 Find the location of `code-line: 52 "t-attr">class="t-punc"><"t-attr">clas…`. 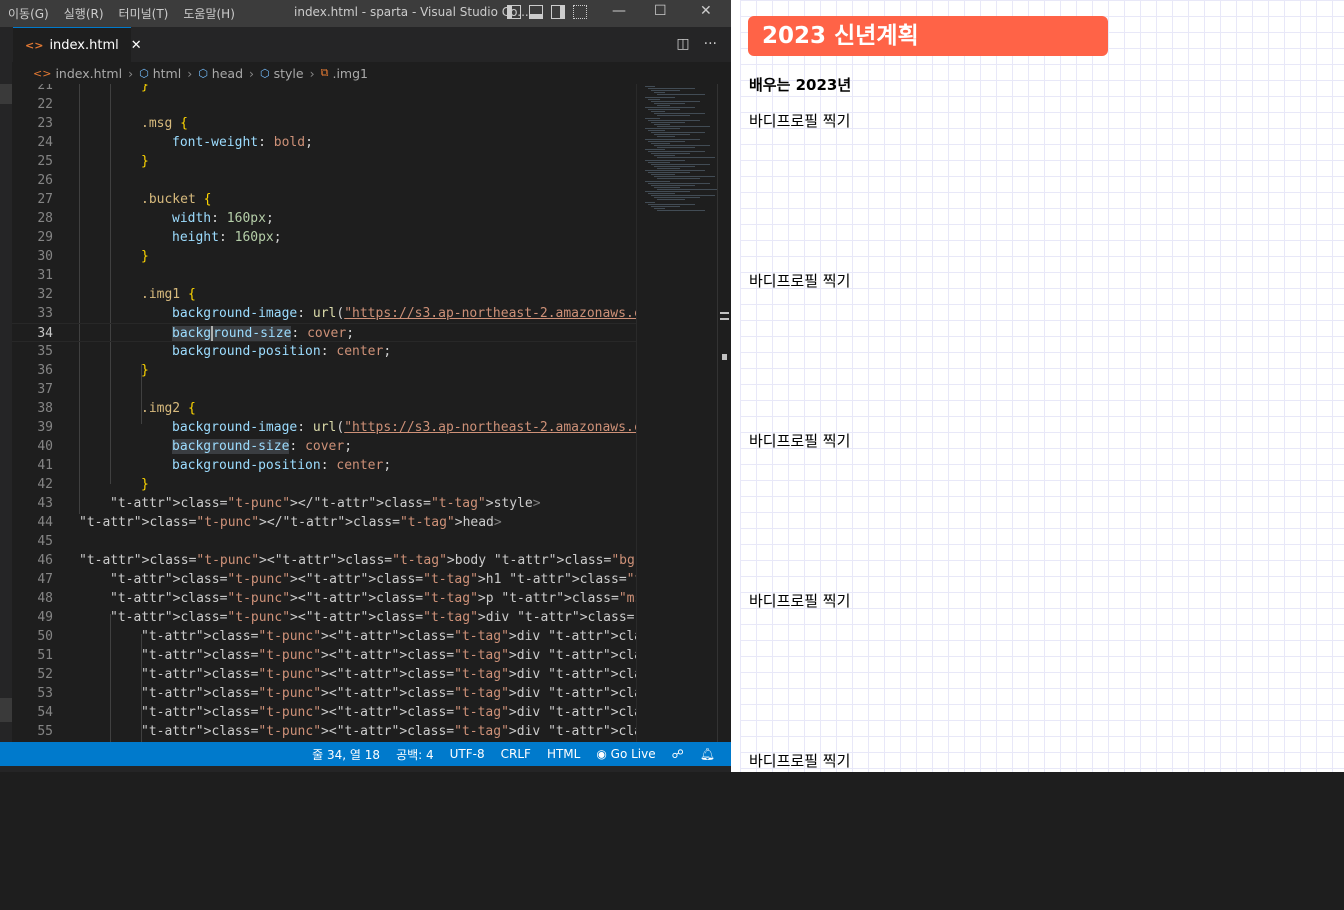

code-line: 52 "t-attr">class="t-punc"><"t-attr">clas… is located at coordinates (324, 674).